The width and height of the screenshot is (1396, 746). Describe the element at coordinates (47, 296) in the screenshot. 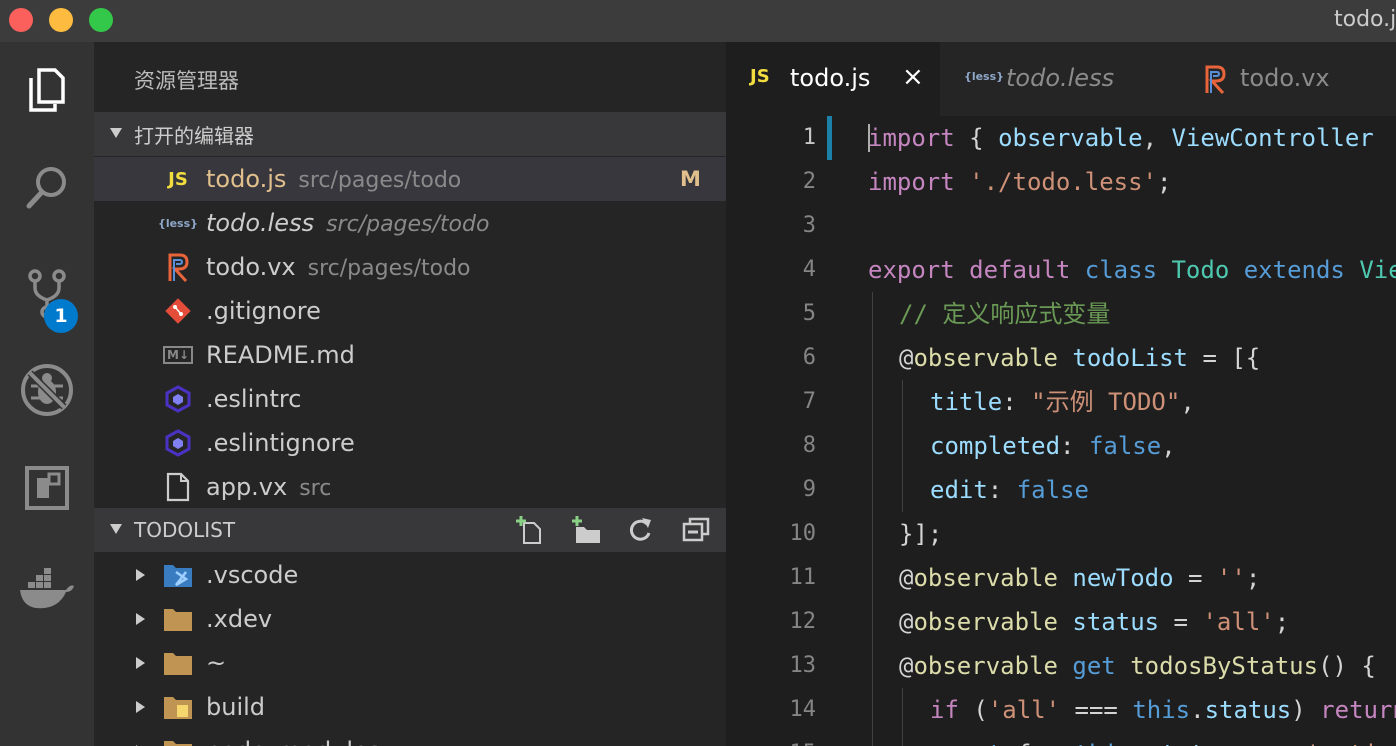

I see `activity-source-control: 1` at that location.